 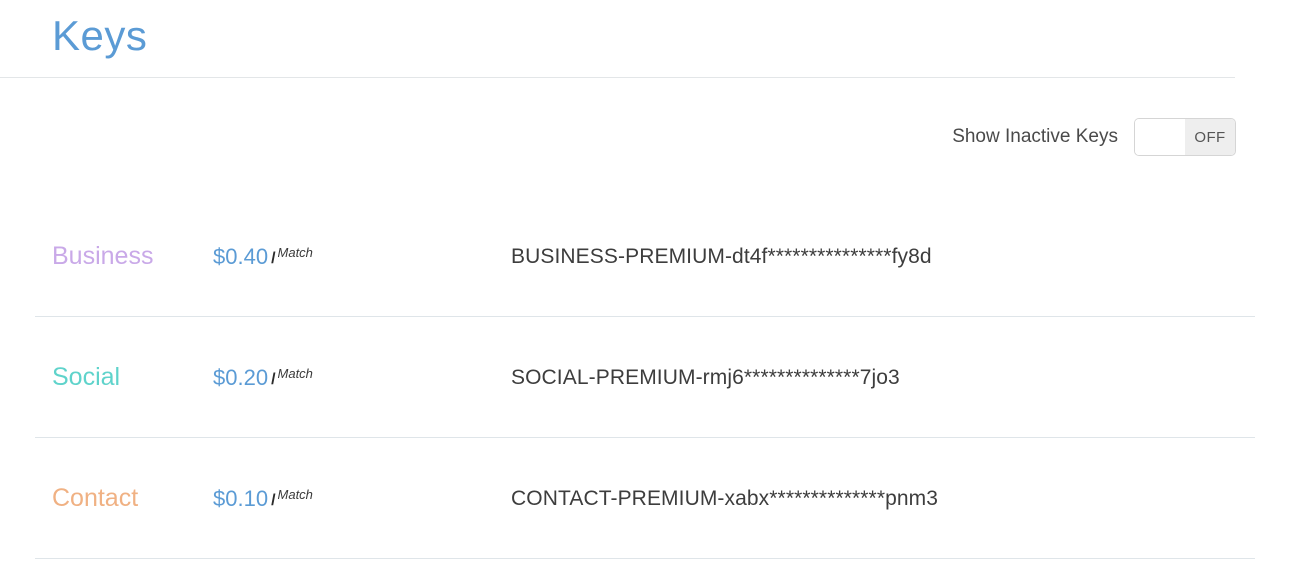 What do you see at coordinates (1035, 136) in the screenshot?
I see `show-inactive-keys-label: Show Inactive Keys` at bounding box center [1035, 136].